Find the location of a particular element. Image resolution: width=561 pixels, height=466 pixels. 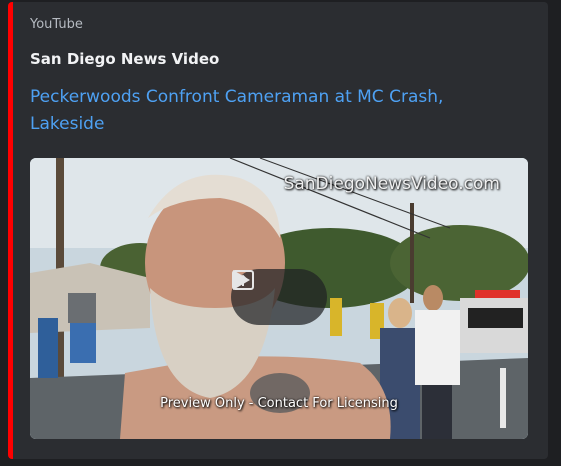

embed-author: San Diego News Video is located at coordinates (124, 59).